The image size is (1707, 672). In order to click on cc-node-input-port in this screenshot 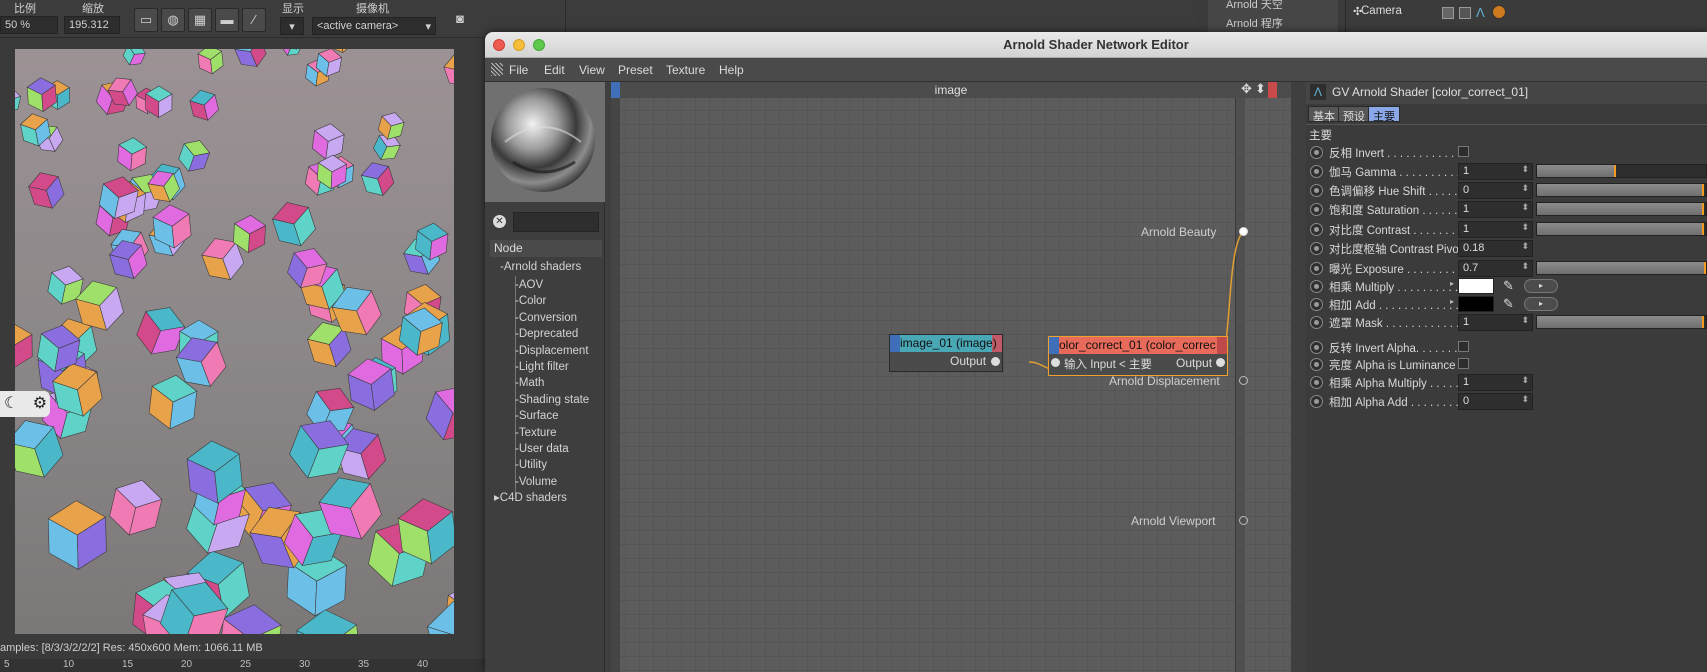, I will do `click(1055, 362)`.